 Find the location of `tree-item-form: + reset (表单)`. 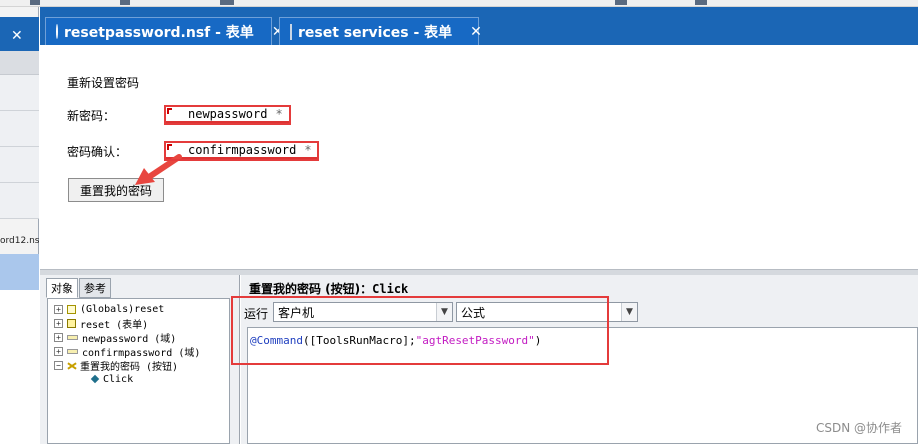

tree-item-form: + reset (表单) is located at coordinates (98, 323).